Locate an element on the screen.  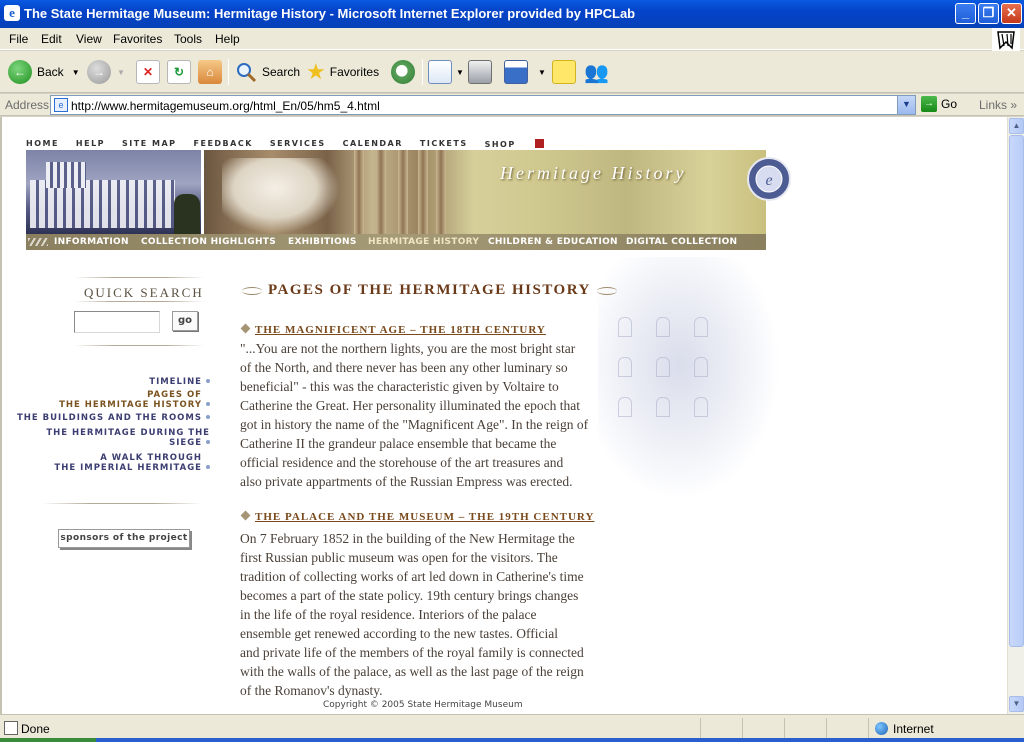
quick-search-go-button: go is located at coordinates (185, 321).